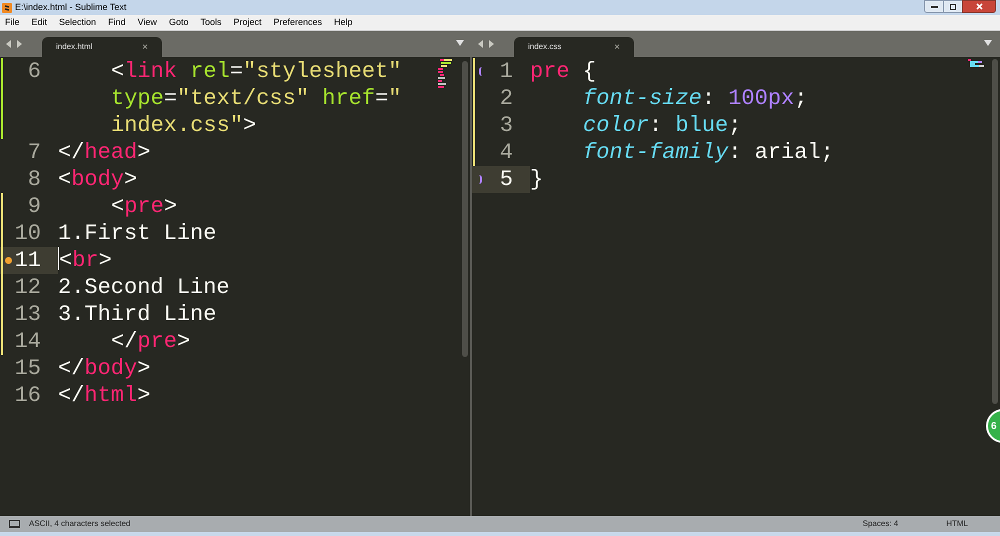  Describe the element at coordinates (655, 125) in the screenshot. I see `code-token: :` at that location.